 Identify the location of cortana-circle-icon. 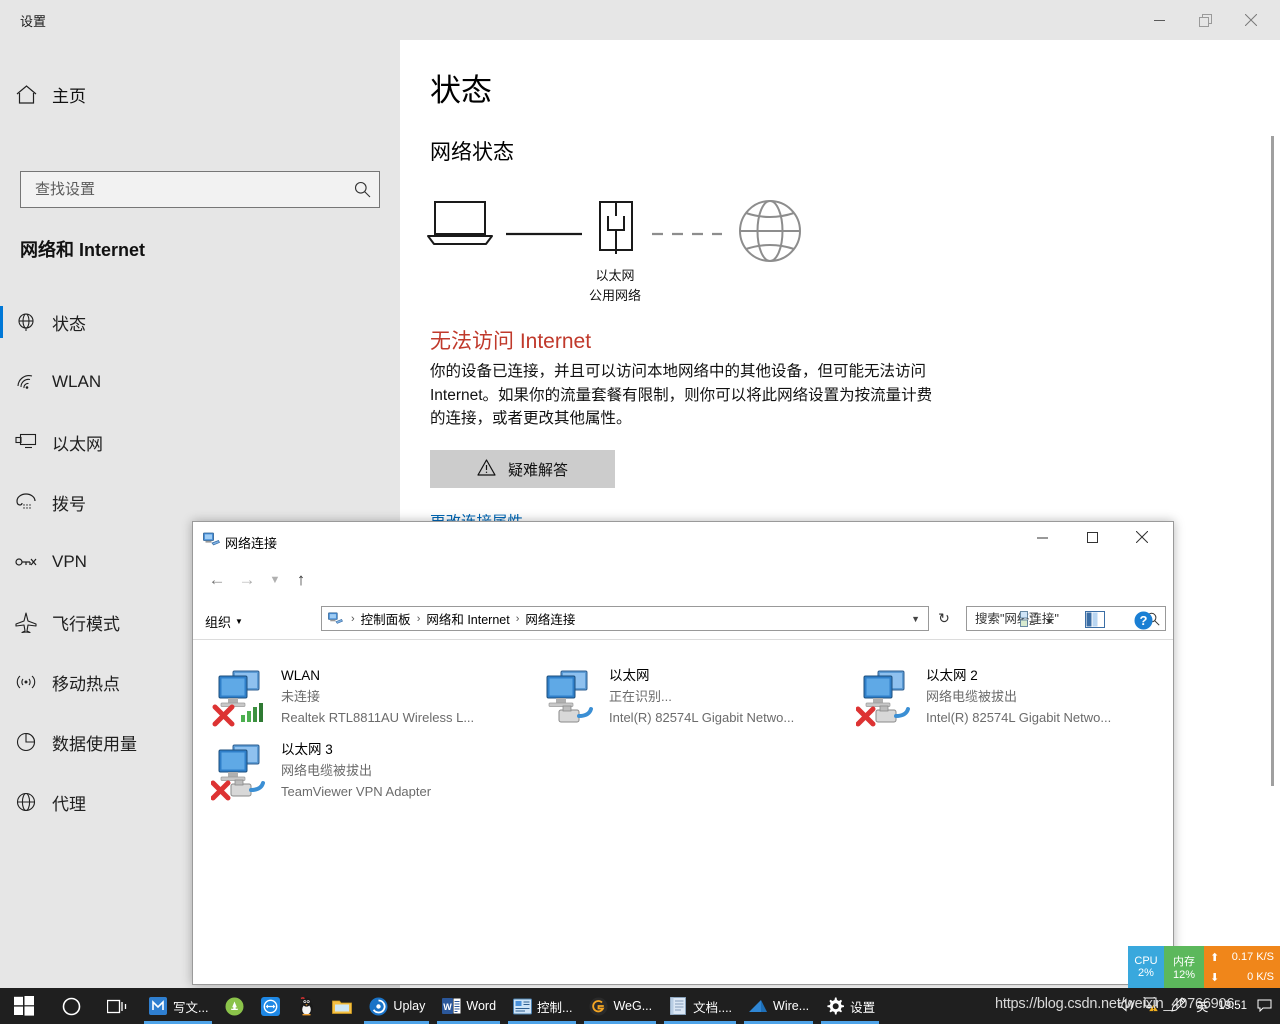
(71, 1006).